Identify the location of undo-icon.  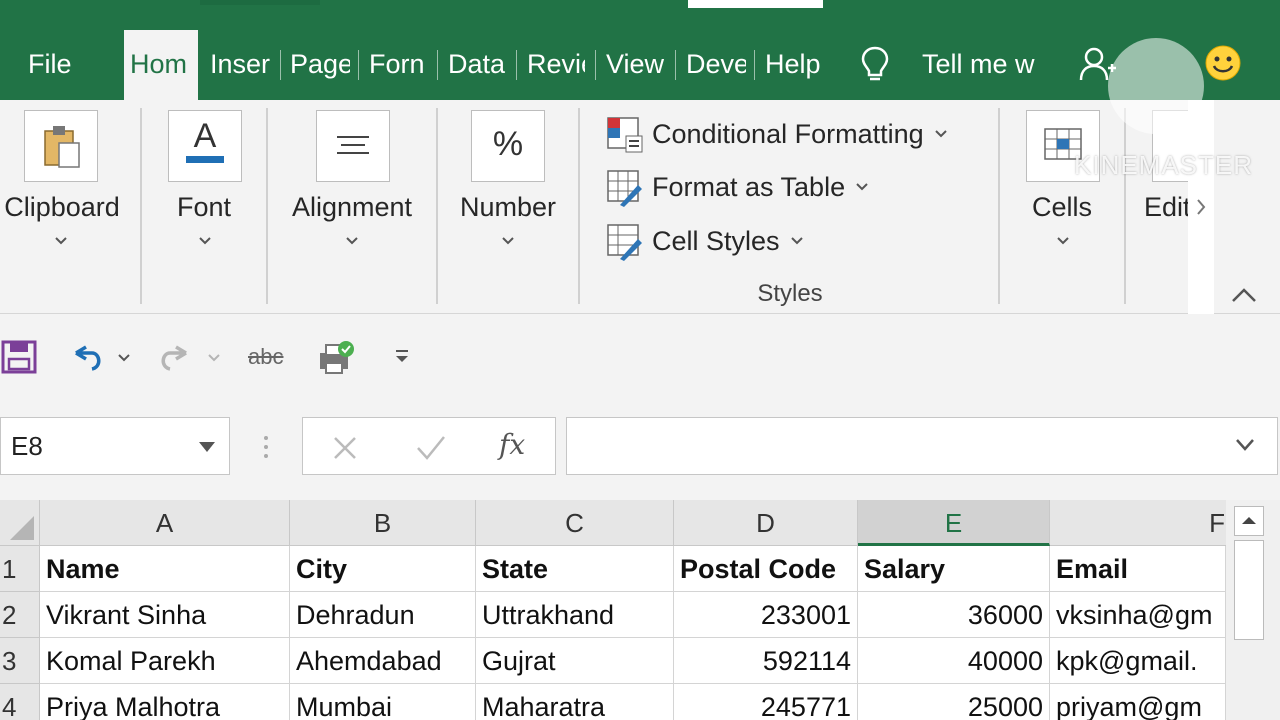
(86, 357).